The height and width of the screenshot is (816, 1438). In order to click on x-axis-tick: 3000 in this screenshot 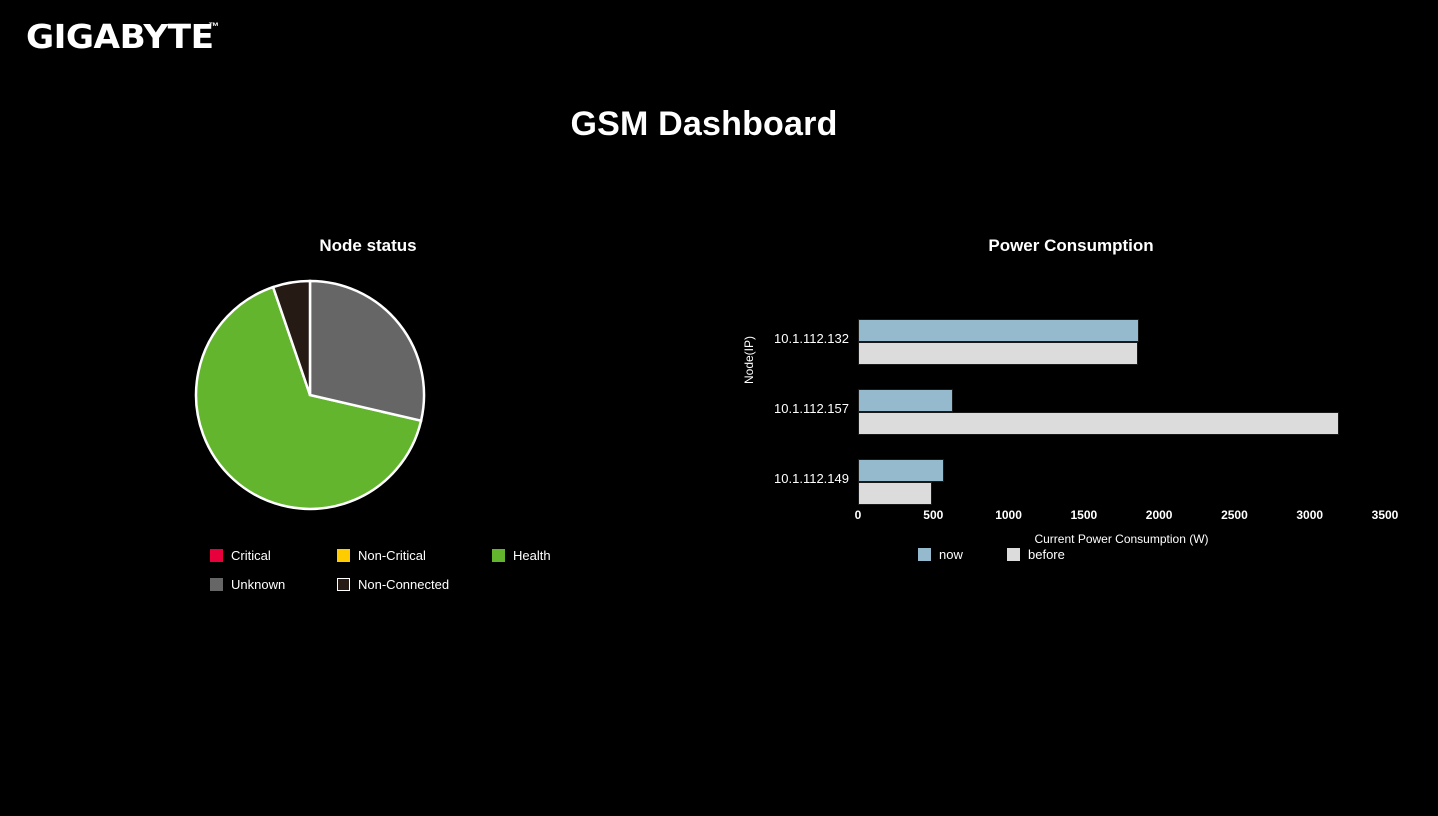, I will do `click(1310, 515)`.